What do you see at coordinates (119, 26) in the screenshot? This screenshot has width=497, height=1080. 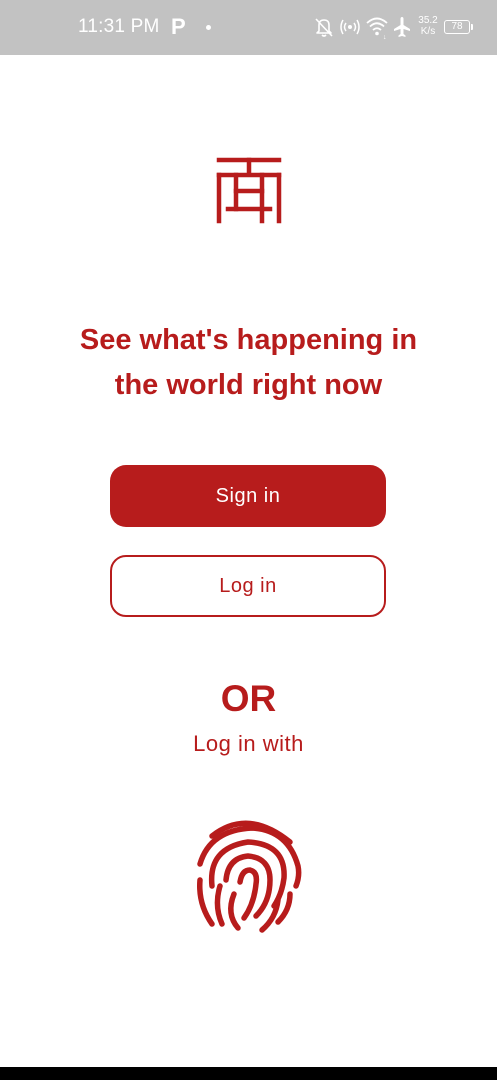 I see `status-time: 11:31 PM` at bounding box center [119, 26].